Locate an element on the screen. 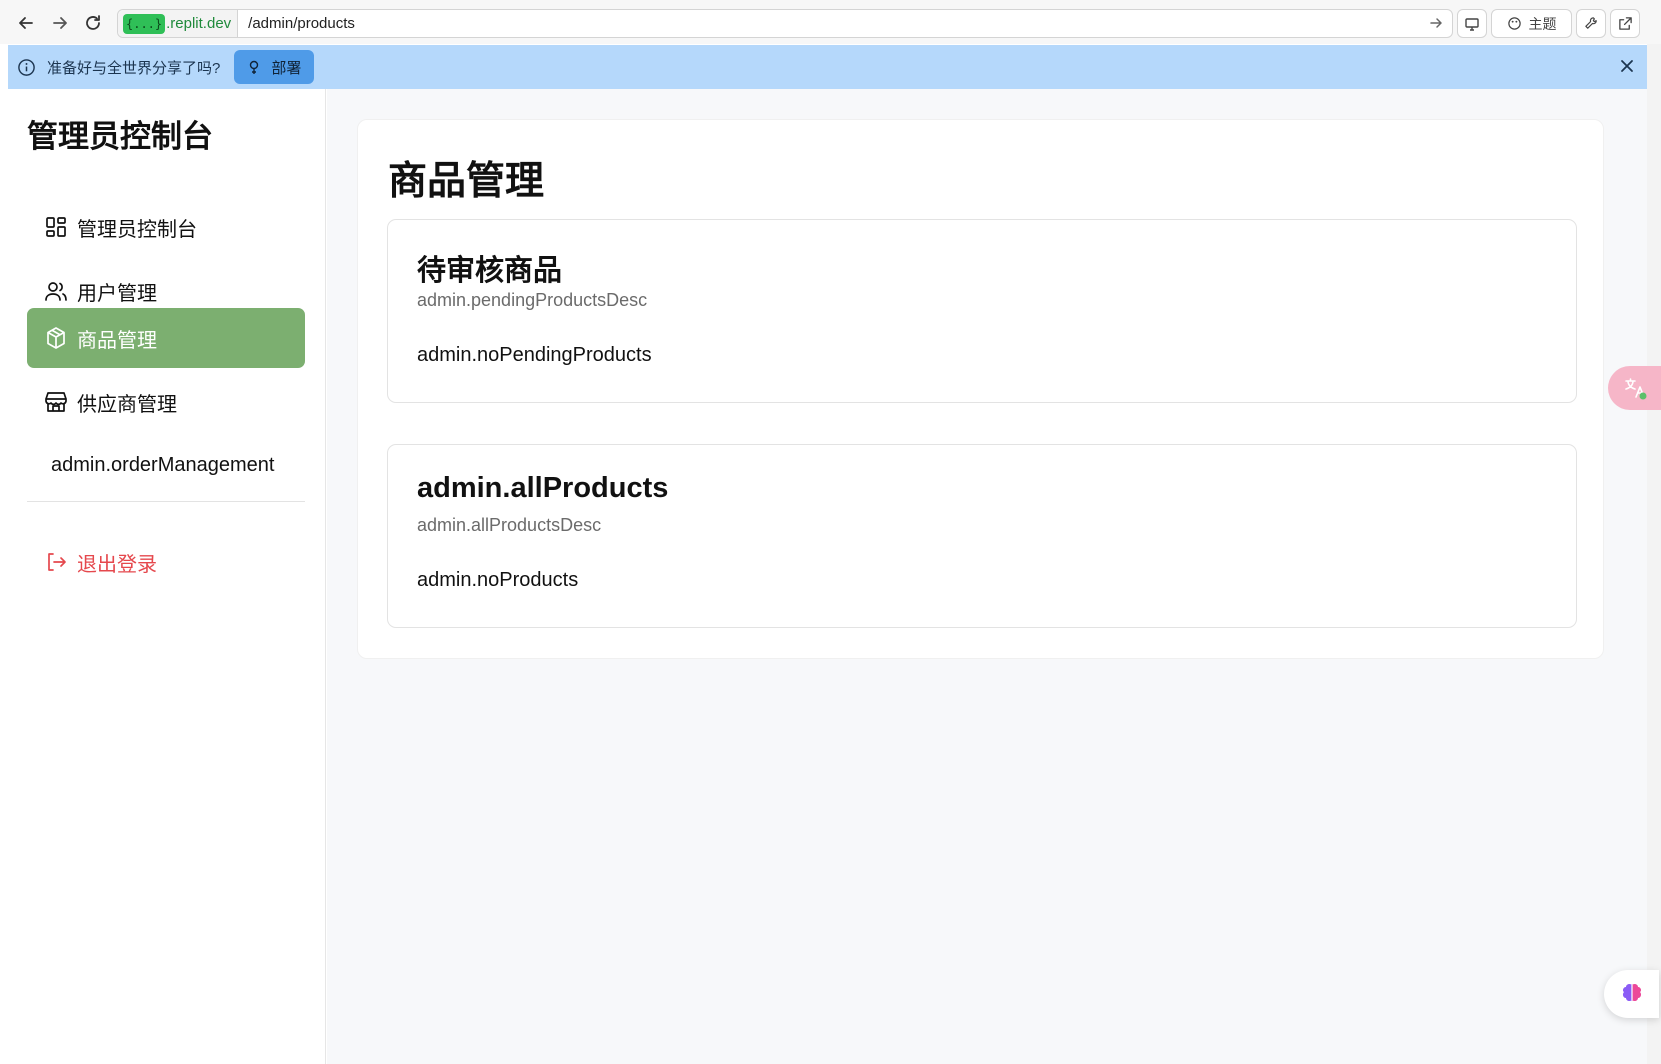  empty-state-text: admin.noPendingProducts is located at coordinates (534, 355).